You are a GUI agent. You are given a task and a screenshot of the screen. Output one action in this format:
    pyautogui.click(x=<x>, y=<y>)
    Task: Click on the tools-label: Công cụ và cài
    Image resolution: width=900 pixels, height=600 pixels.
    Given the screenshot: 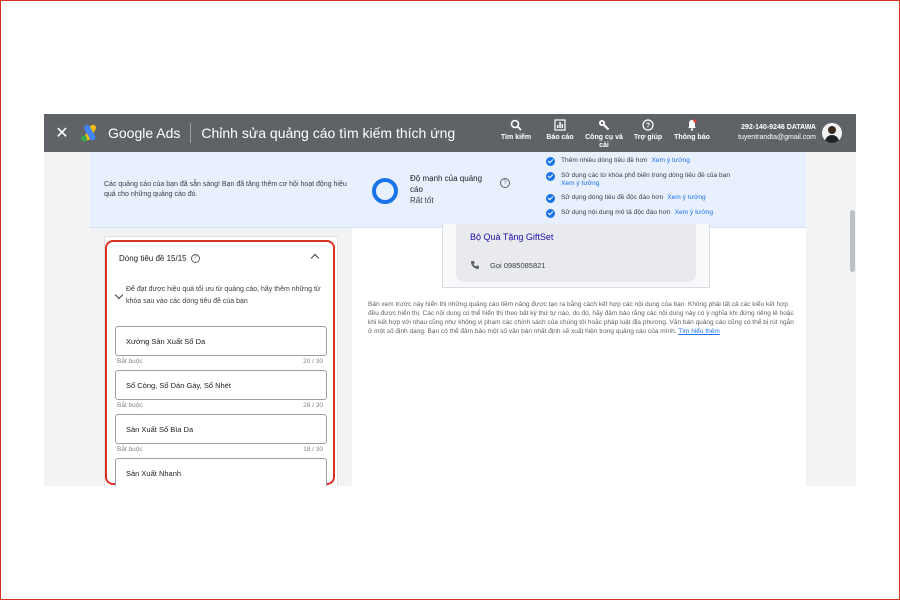 What is the action you would take?
    pyautogui.click(x=604, y=141)
    